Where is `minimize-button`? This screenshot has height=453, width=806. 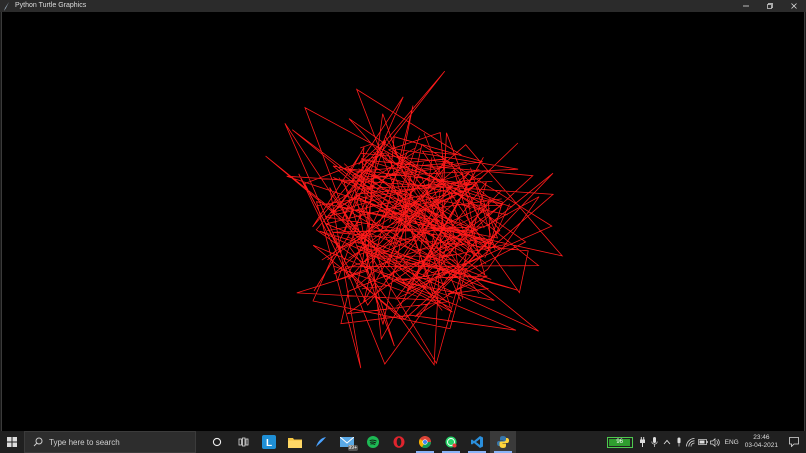 minimize-button is located at coordinates (746, 6).